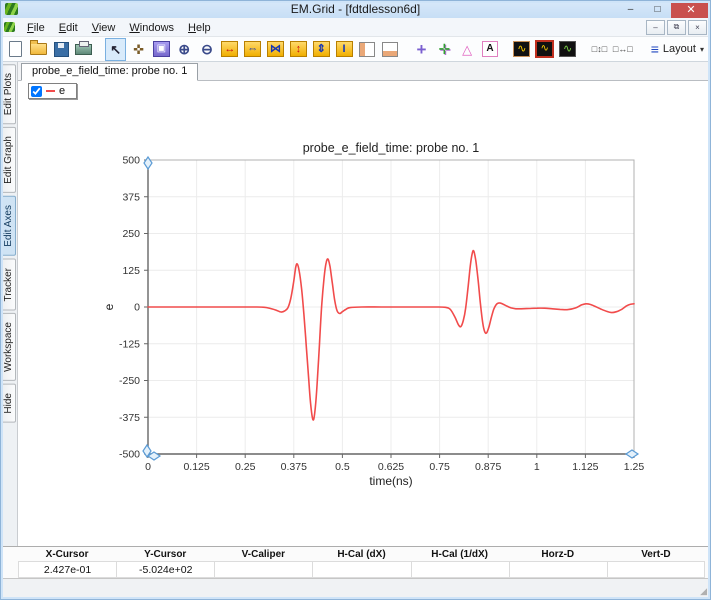 The height and width of the screenshot is (600, 711). Describe the element at coordinates (67, 554) in the screenshot. I see `readout-header: X-Cursor` at that location.